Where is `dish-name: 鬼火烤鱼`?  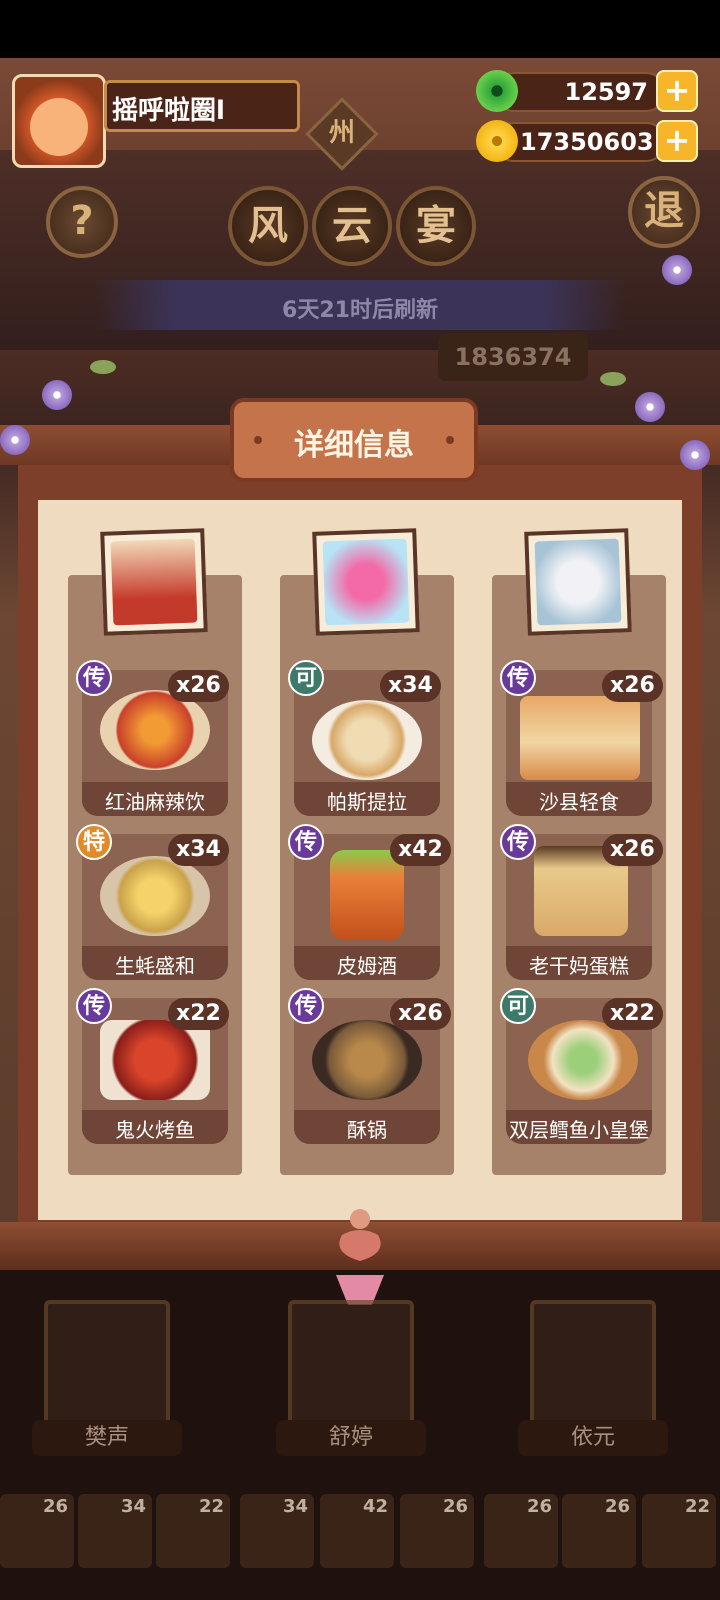
dish-name: 鬼火烤鱼 is located at coordinates (155, 1130).